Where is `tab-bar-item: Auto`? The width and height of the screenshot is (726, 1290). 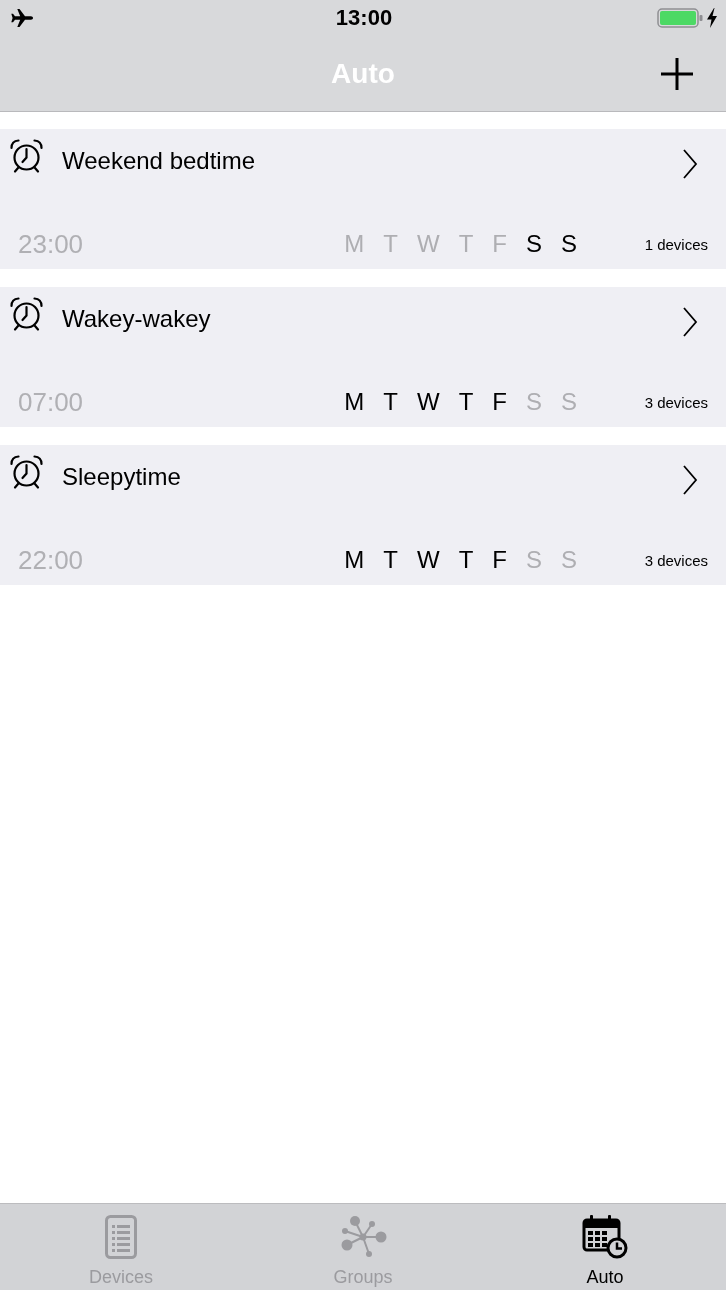 tab-bar-item: Auto is located at coordinates (605, 1247).